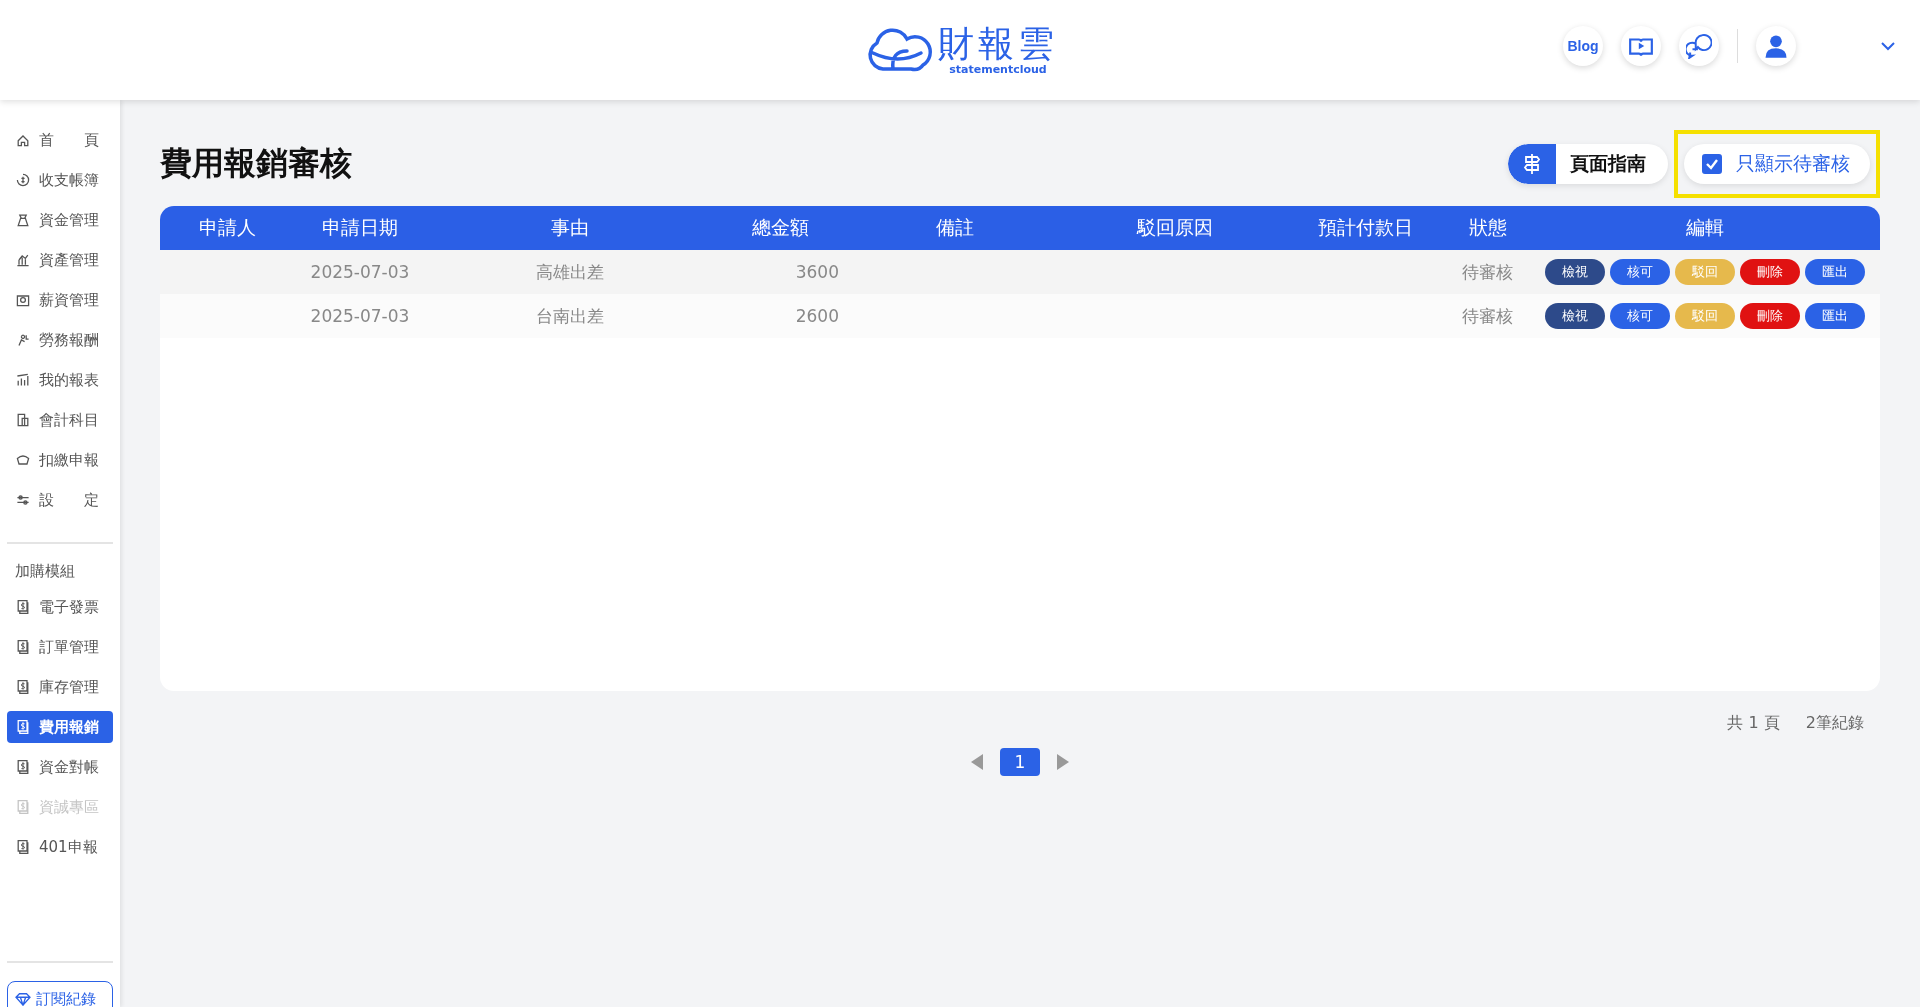 The image size is (1920, 1007). What do you see at coordinates (1699, 46) in the screenshot?
I see `help-chat-button` at bounding box center [1699, 46].